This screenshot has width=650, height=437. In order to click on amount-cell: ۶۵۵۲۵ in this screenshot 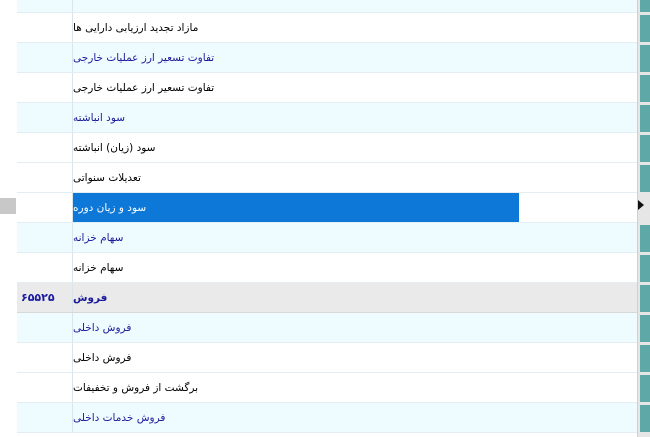, I will do `click(45, 297)`.